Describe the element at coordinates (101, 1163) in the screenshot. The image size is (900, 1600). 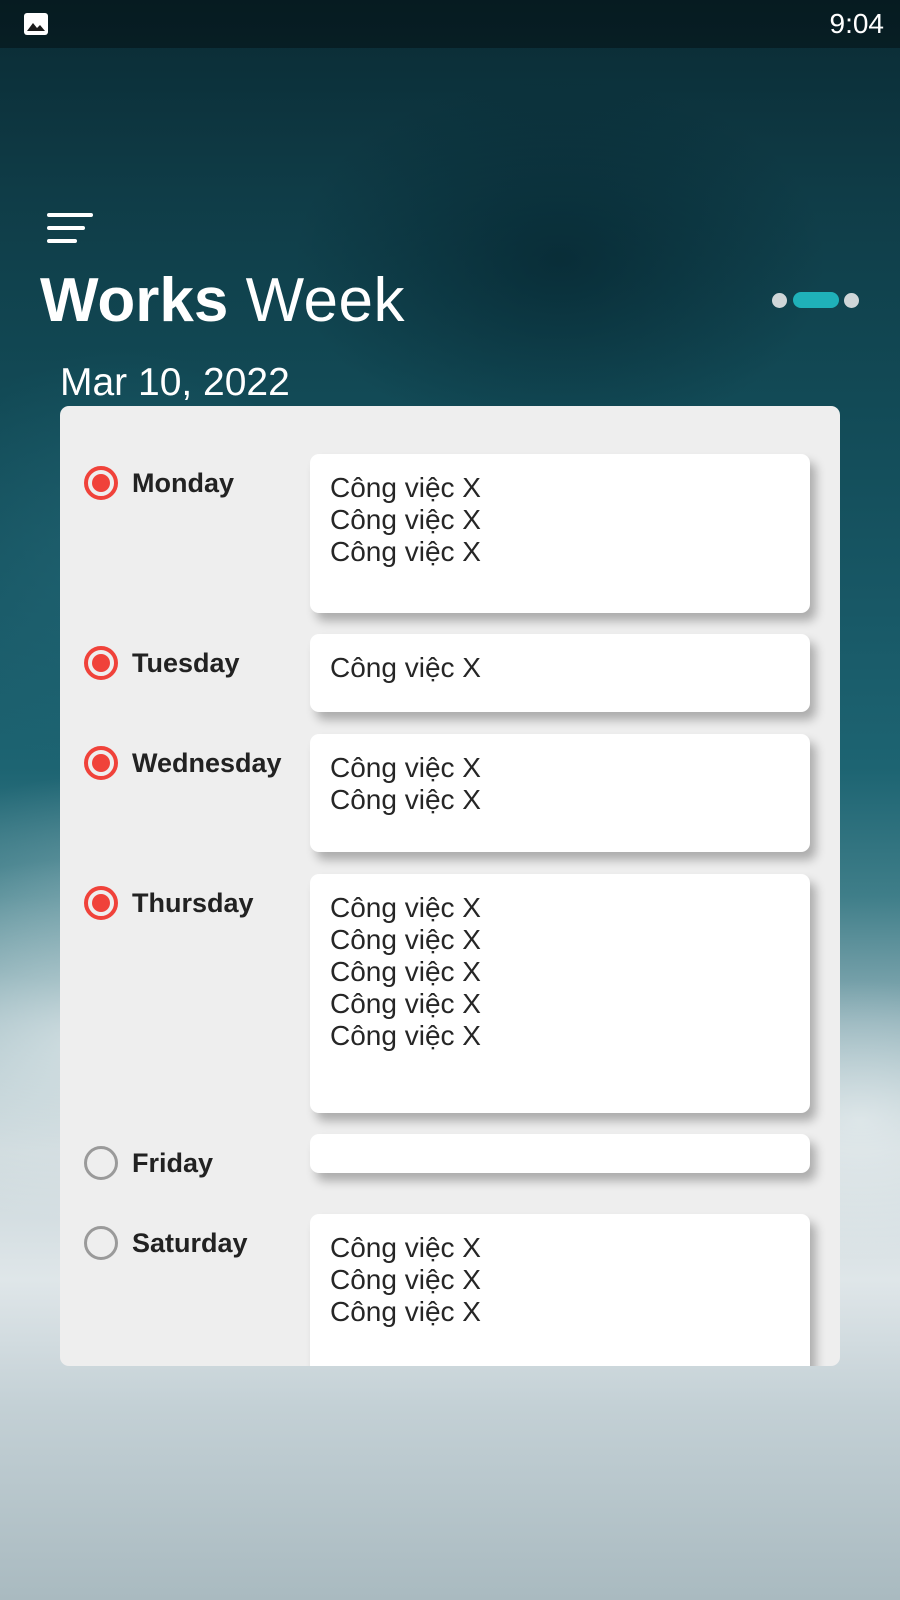
I see `day-checkbox-friday` at that location.